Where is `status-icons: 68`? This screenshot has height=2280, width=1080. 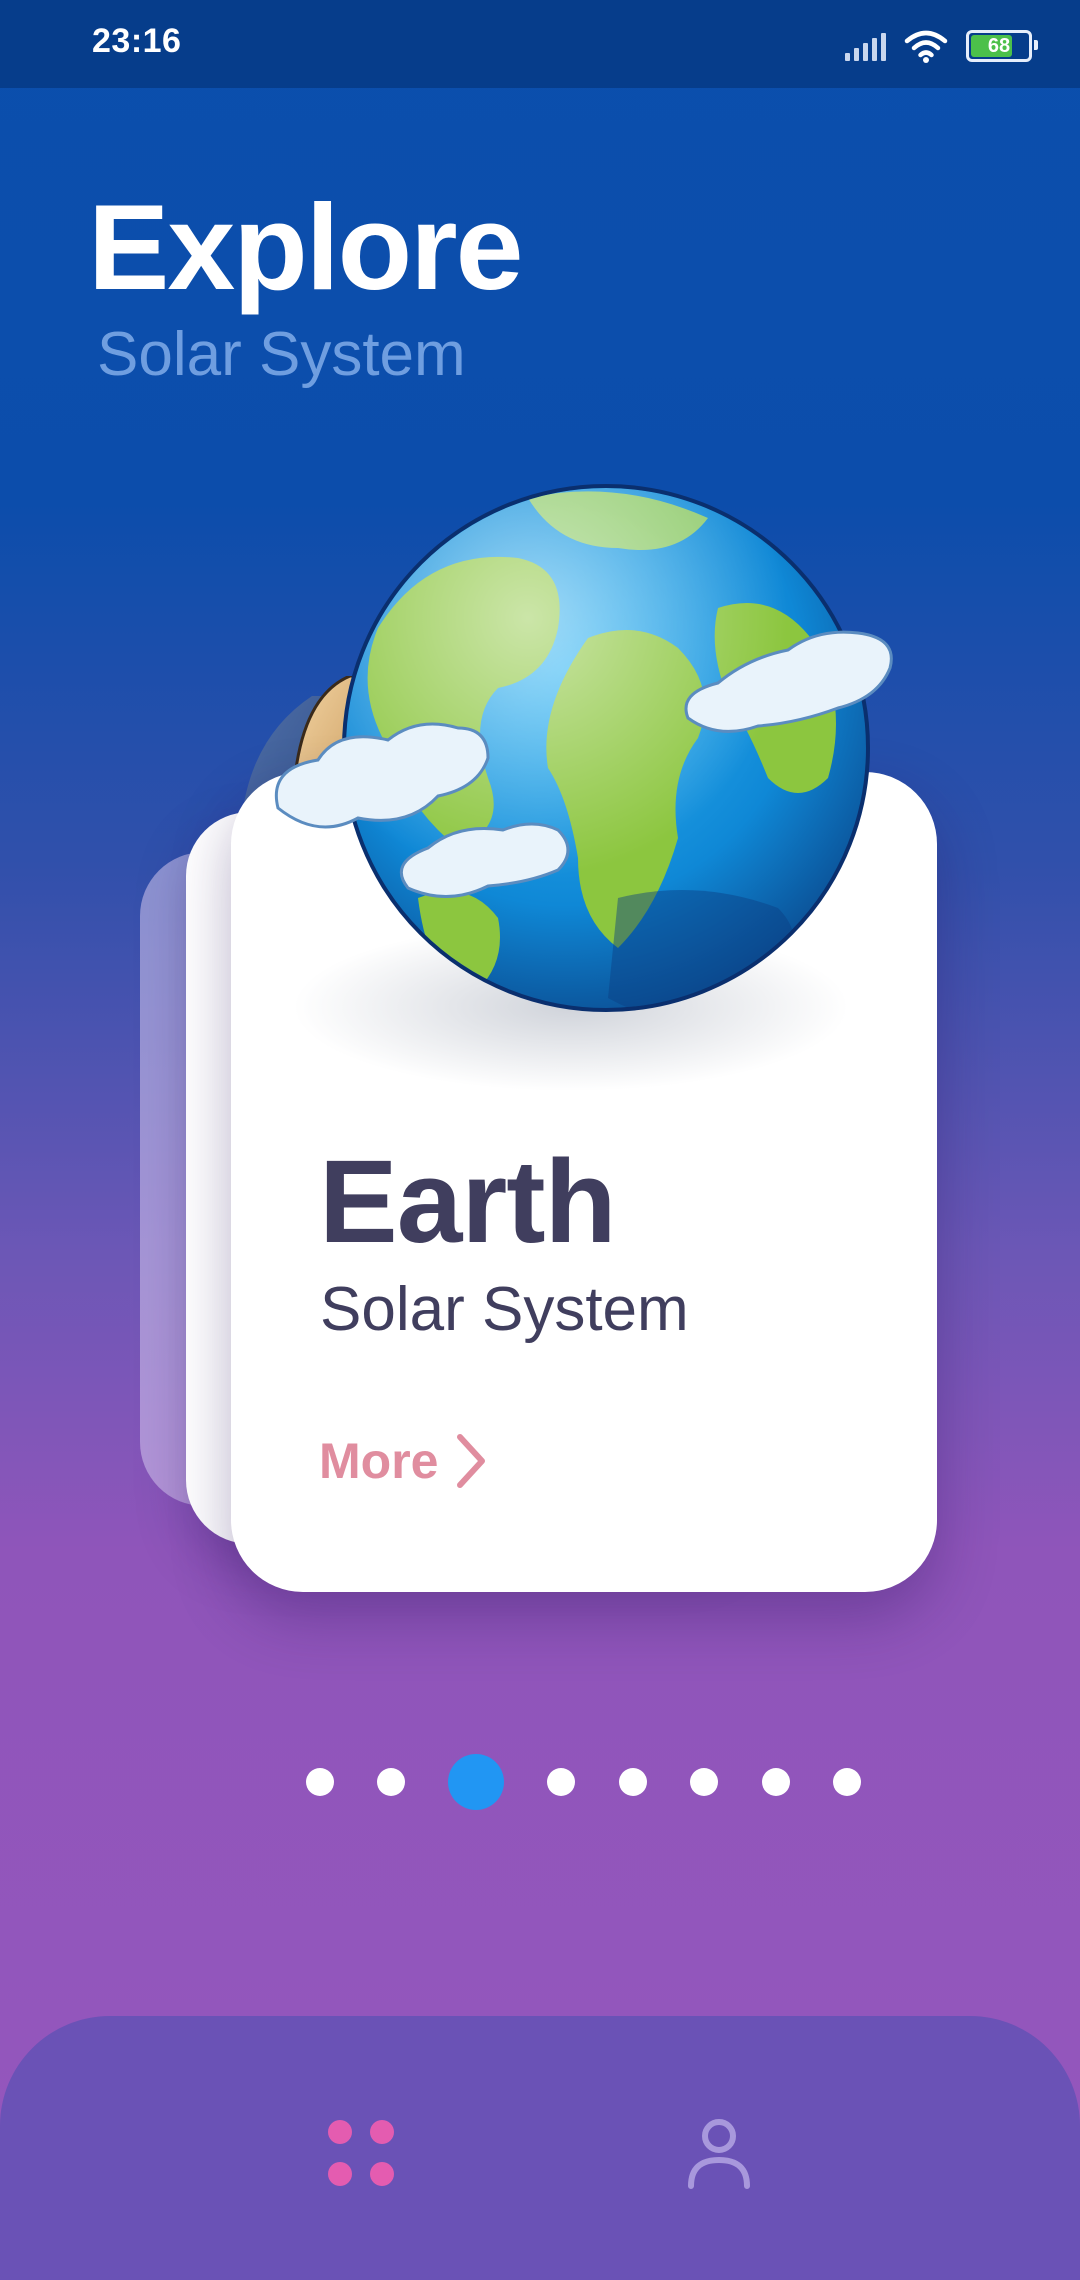 status-icons: 68 is located at coordinates (941, 46).